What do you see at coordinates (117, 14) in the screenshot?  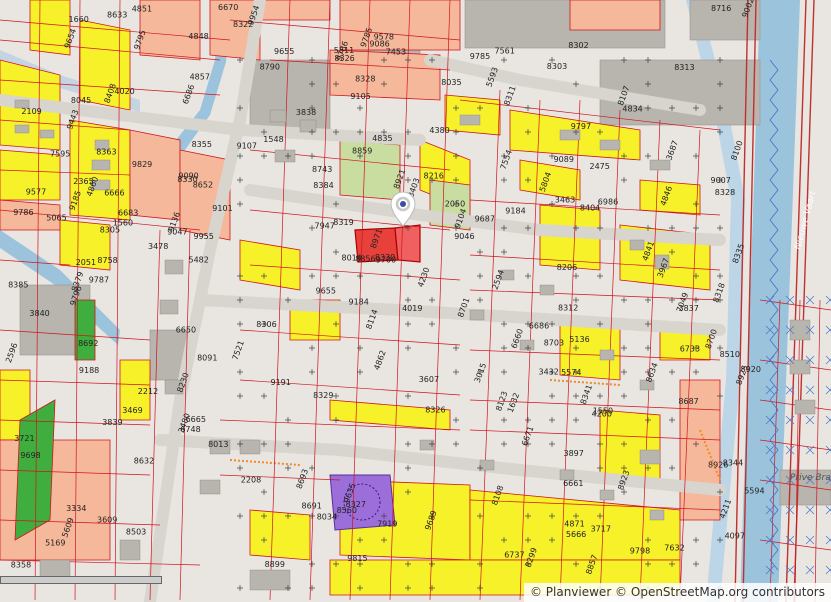 I see `parcel-number: 8633` at bounding box center [117, 14].